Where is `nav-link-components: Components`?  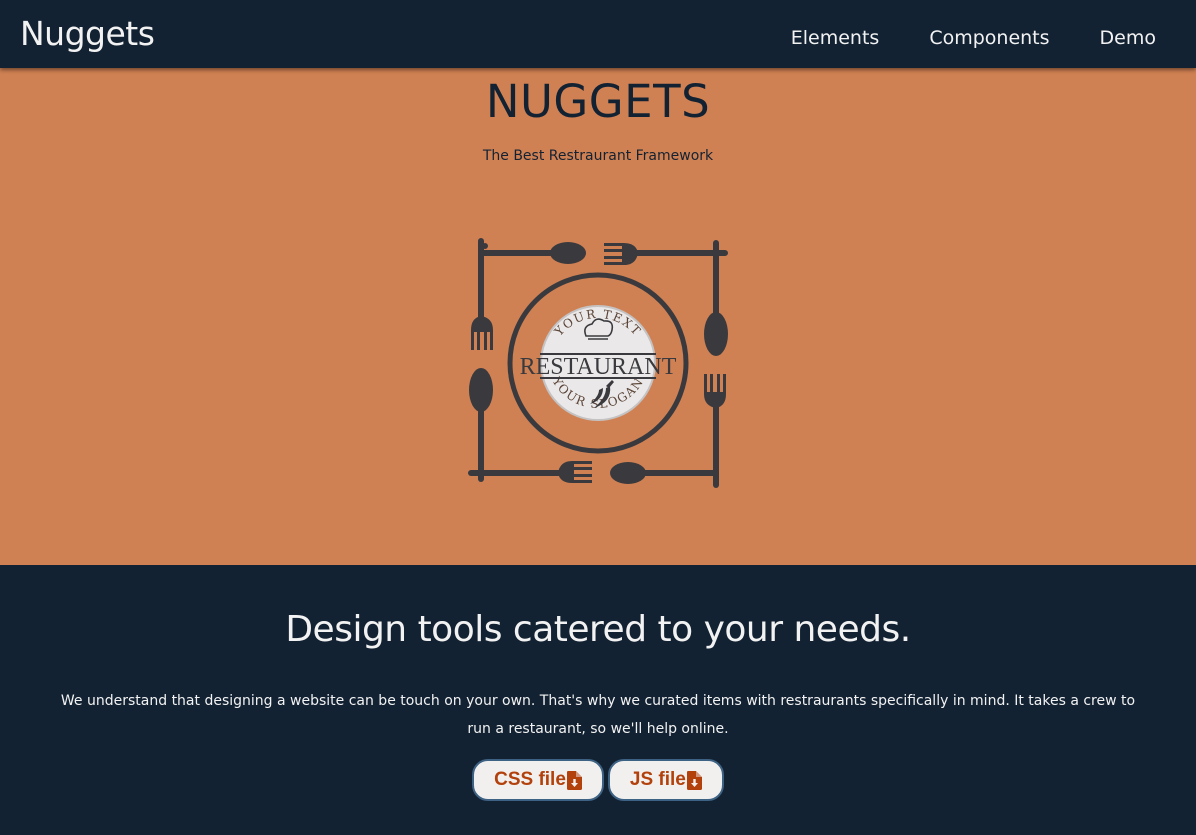
nav-link-components: Components is located at coordinates (989, 38).